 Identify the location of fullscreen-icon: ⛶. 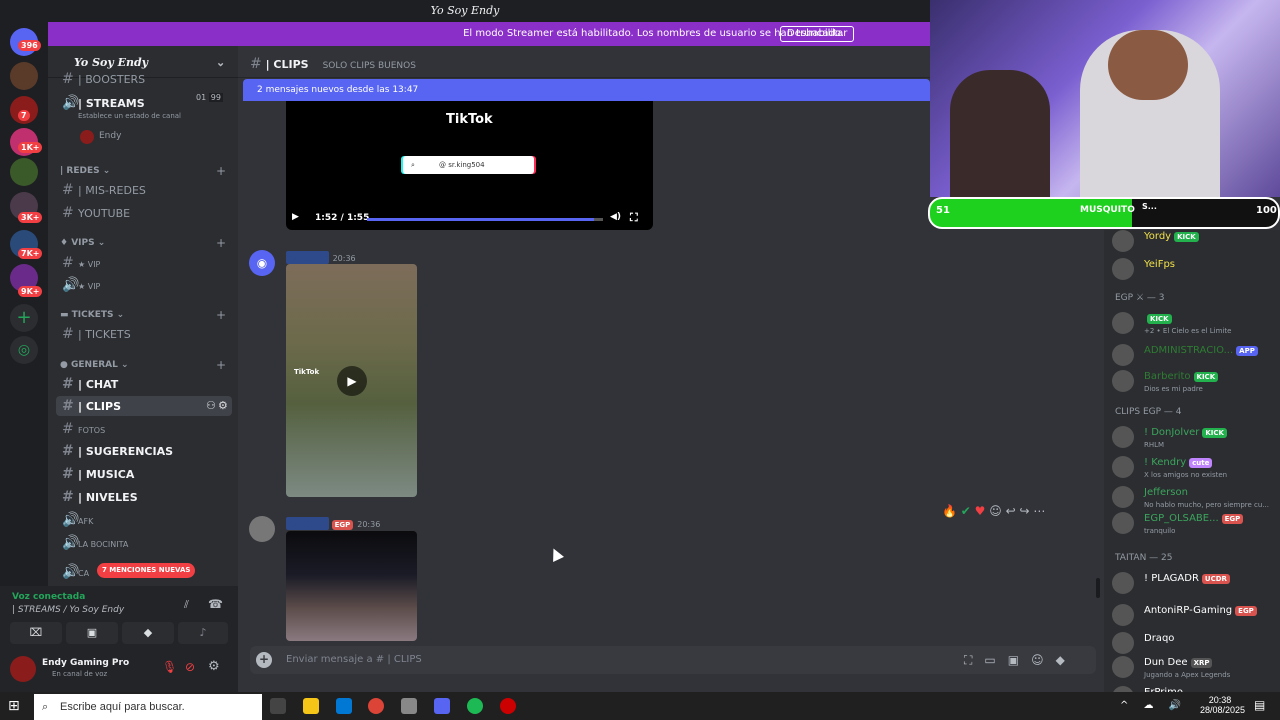
(634, 218).